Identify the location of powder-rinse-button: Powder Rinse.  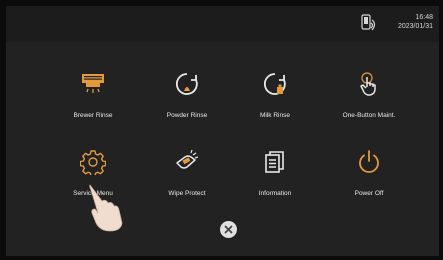
(187, 95).